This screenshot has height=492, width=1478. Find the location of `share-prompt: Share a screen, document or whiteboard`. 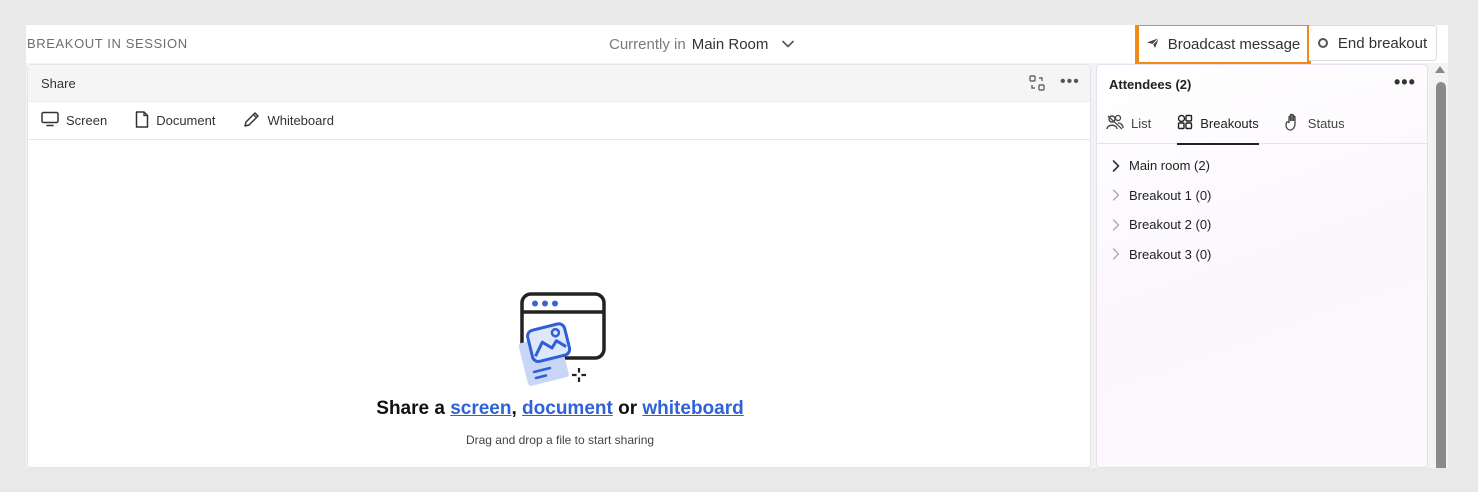

share-prompt: Share a screen, document or whiteboard is located at coordinates (560, 409).